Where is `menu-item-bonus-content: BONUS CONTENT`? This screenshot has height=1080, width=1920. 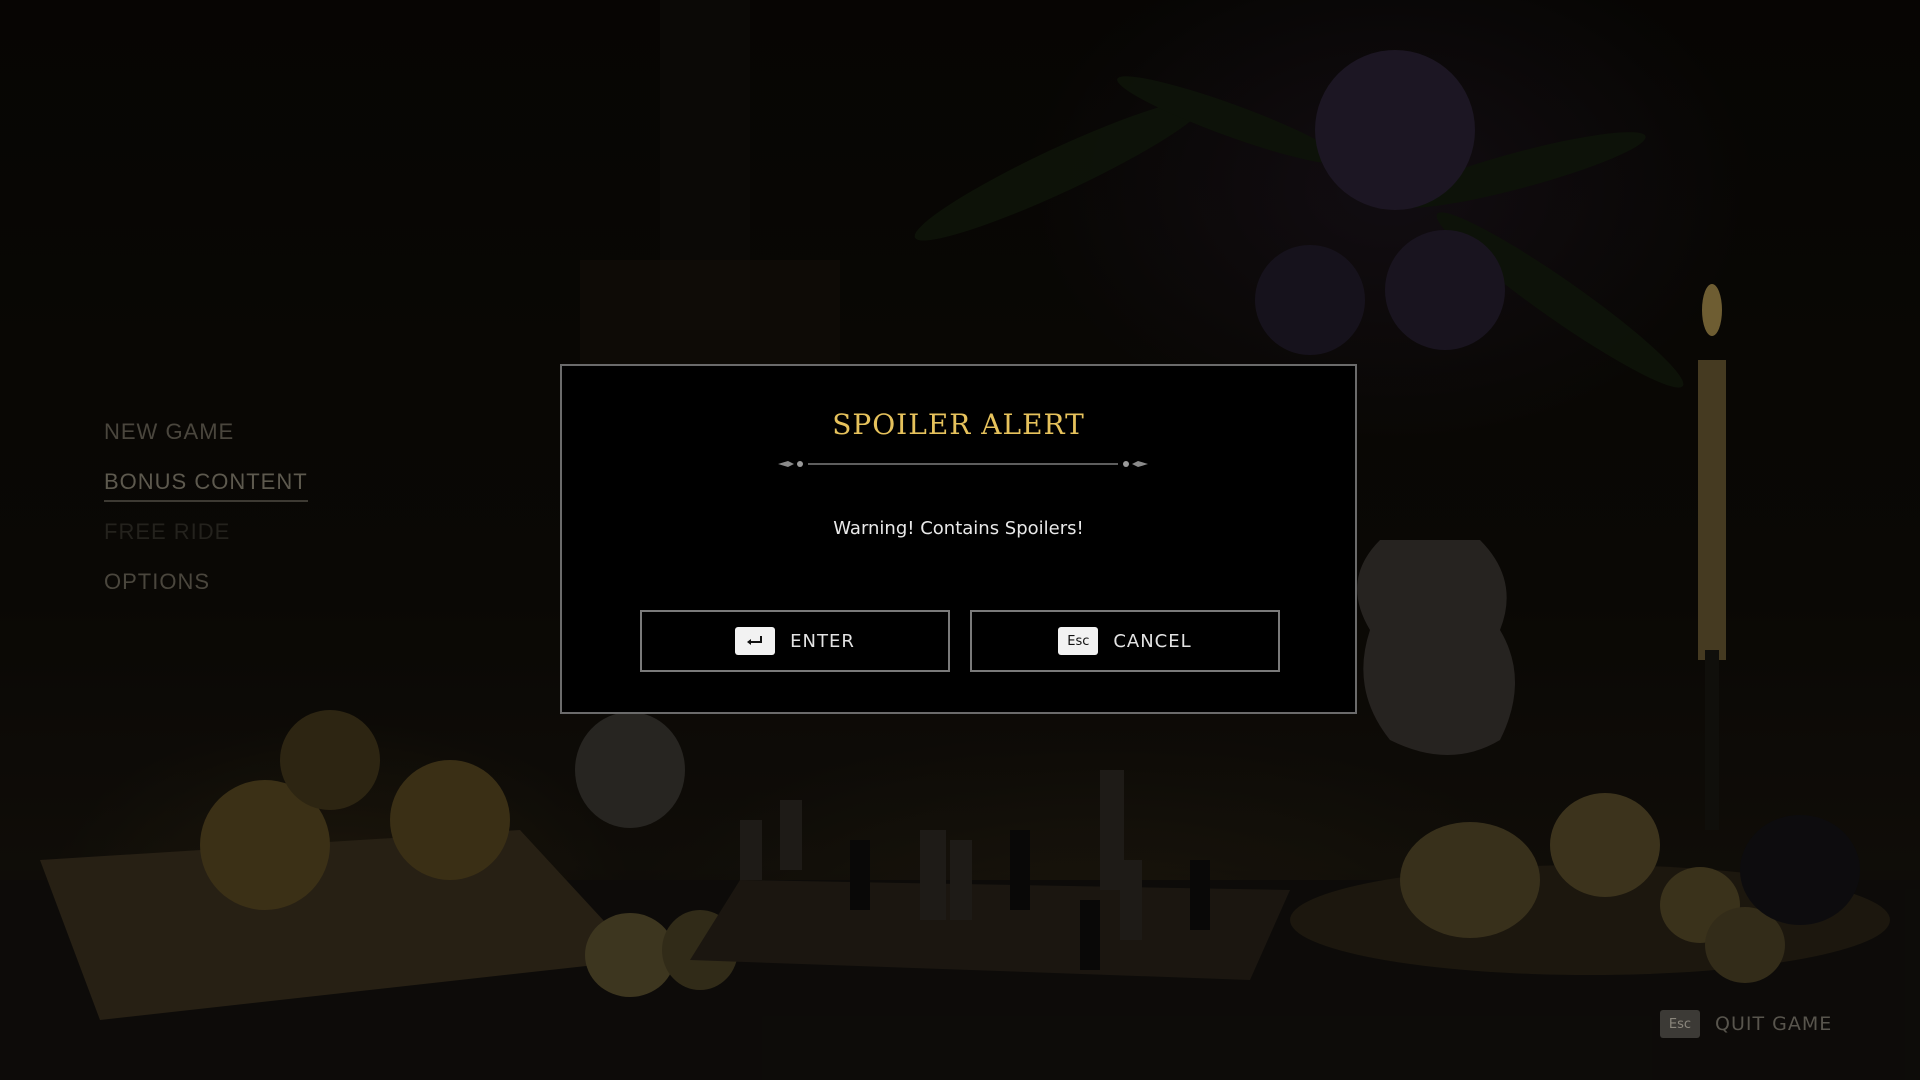 menu-item-bonus-content: BONUS CONTENT is located at coordinates (254, 487).